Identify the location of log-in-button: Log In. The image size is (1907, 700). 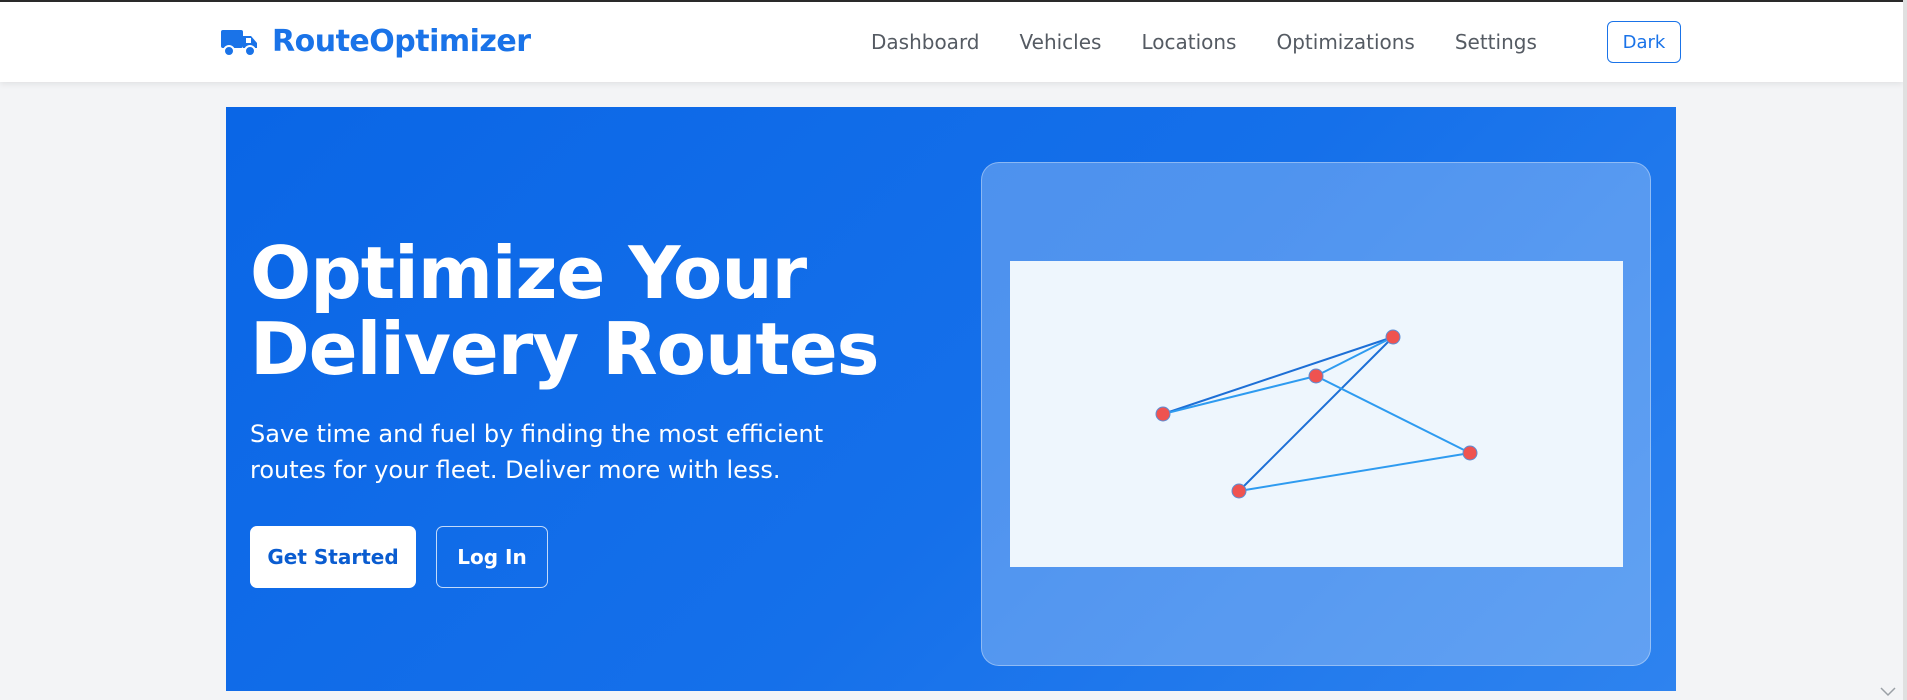
(492, 557).